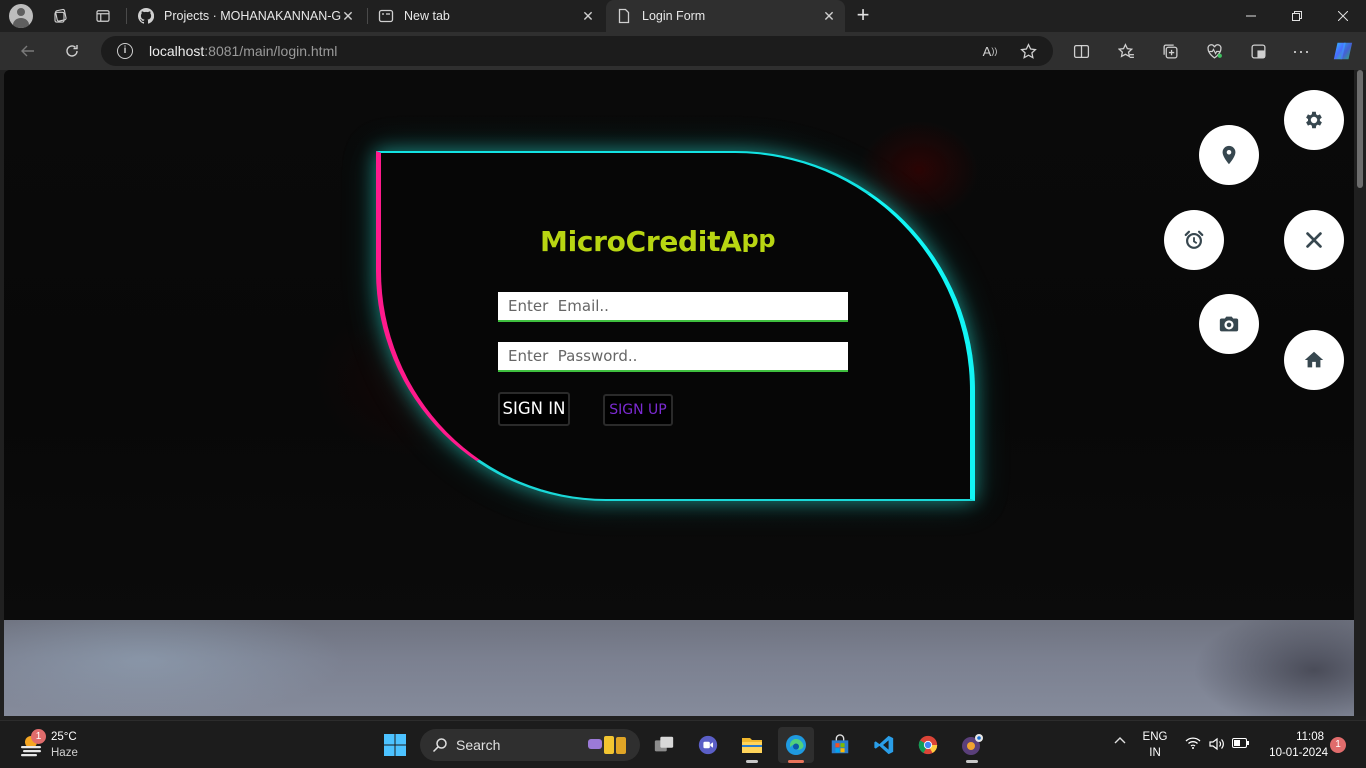  What do you see at coordinates (1155, 737) in the screenshot?
I see `input-language: ENG` at bounding box center [1155, 737].